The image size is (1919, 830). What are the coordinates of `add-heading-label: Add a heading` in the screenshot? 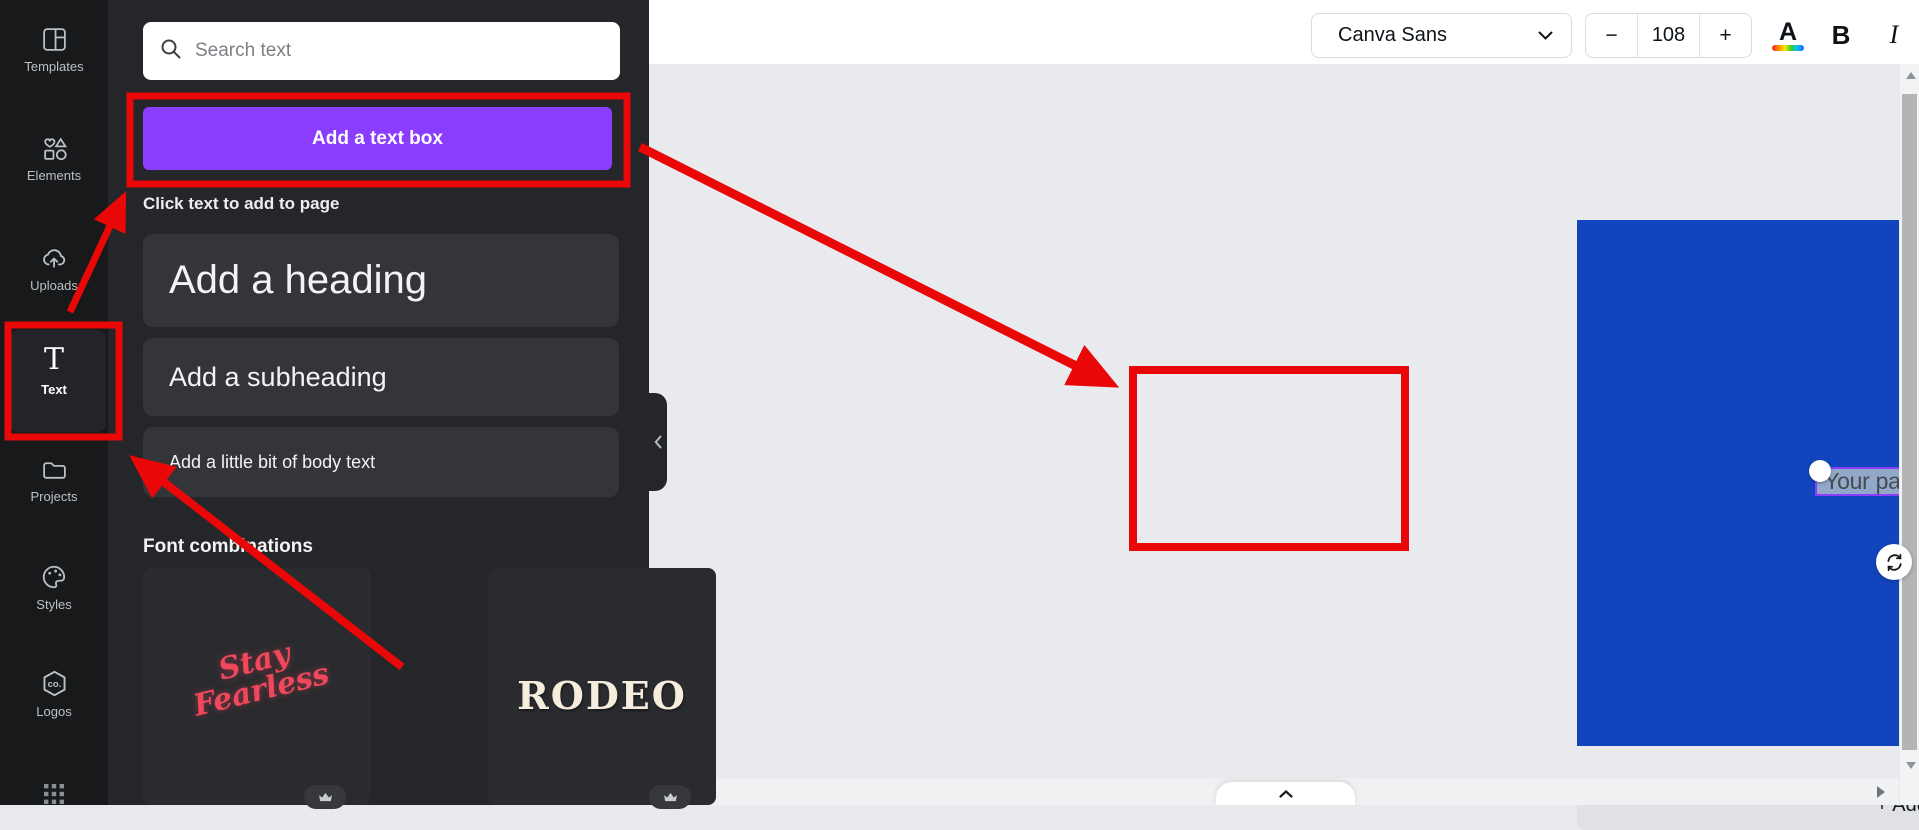 It's located at (298, 280).